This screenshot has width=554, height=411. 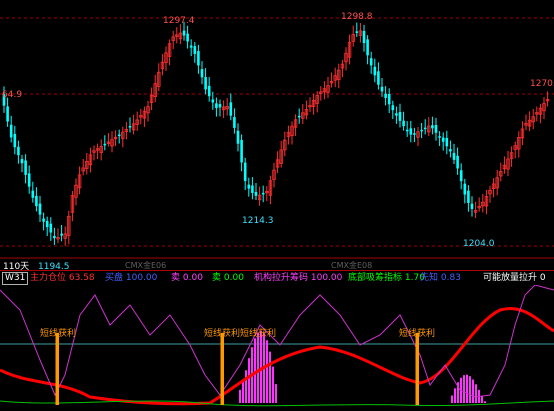 I want to click on indicator-item-institution: 机构拉升筹码 100.00, so click(x=298, y=278).